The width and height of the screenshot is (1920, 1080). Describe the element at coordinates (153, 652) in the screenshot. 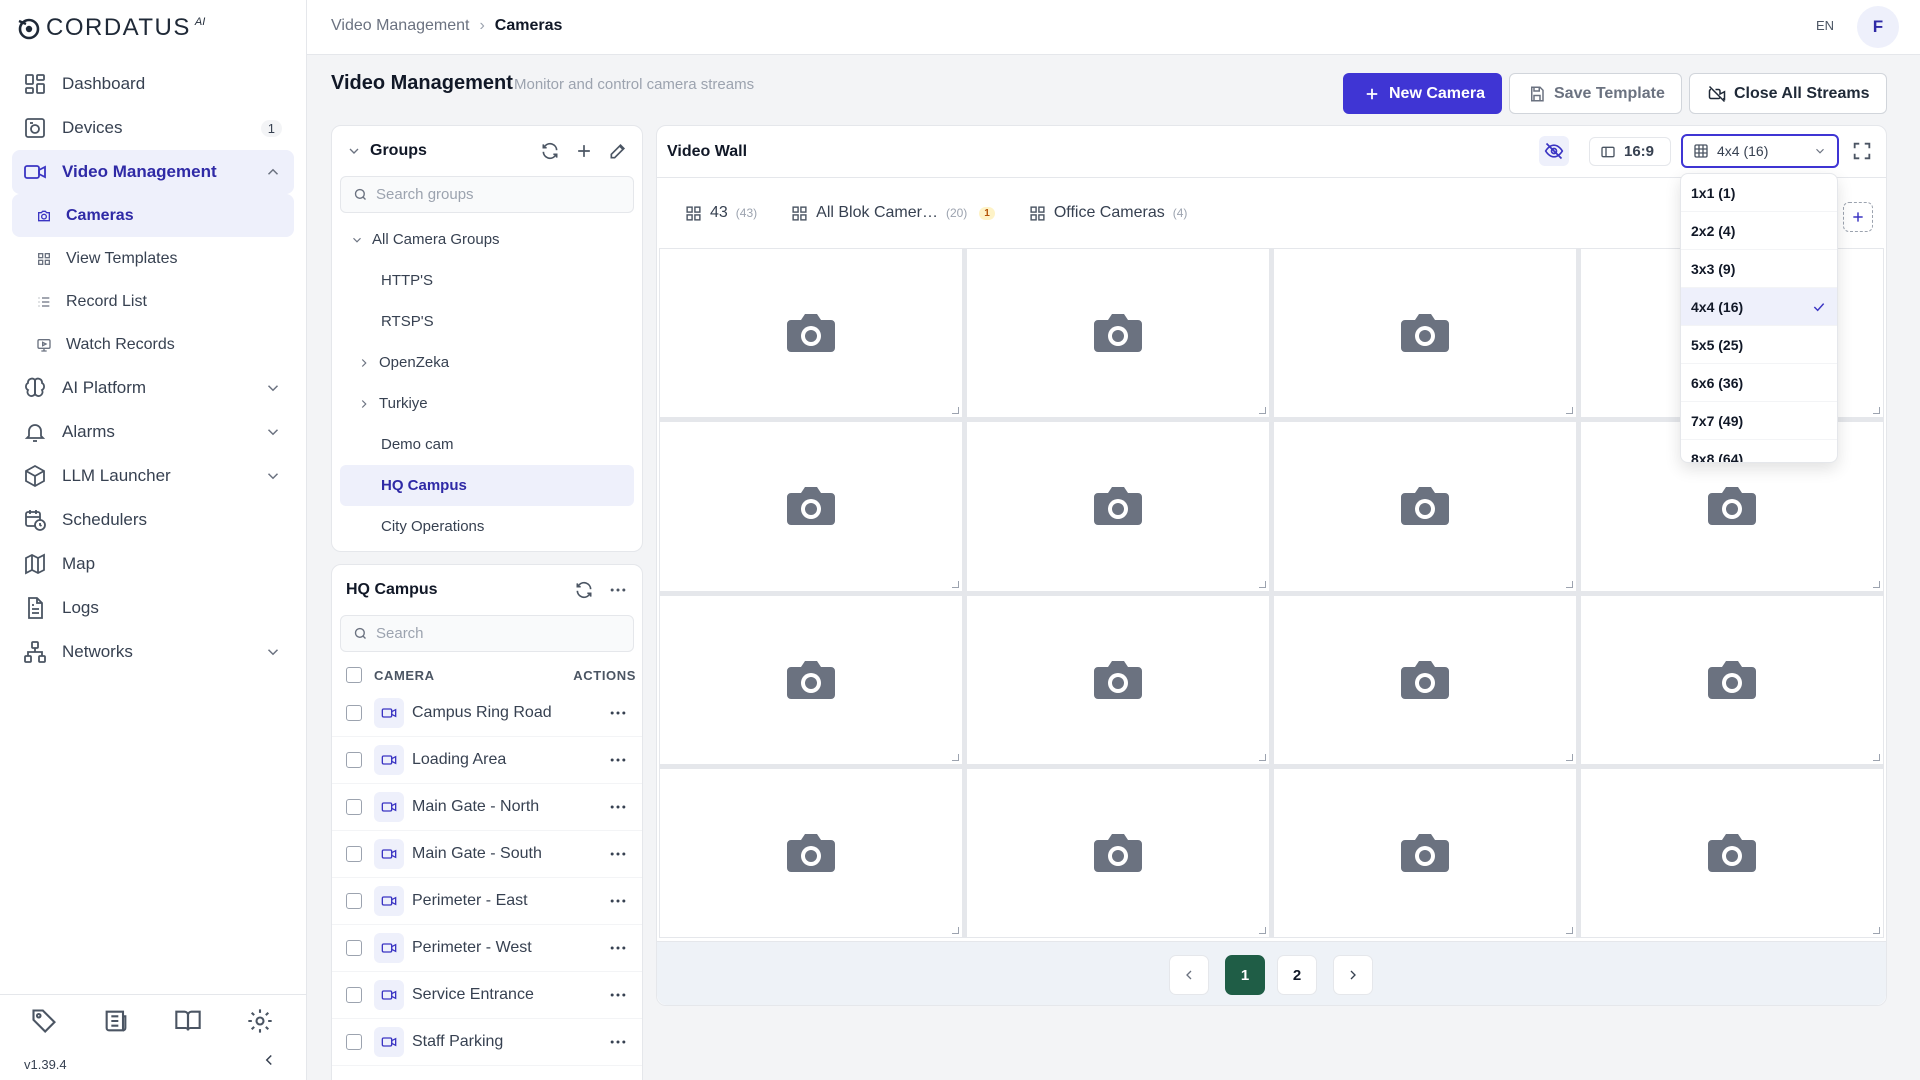

I see `sidebar-item-networks: Networks` at that location.